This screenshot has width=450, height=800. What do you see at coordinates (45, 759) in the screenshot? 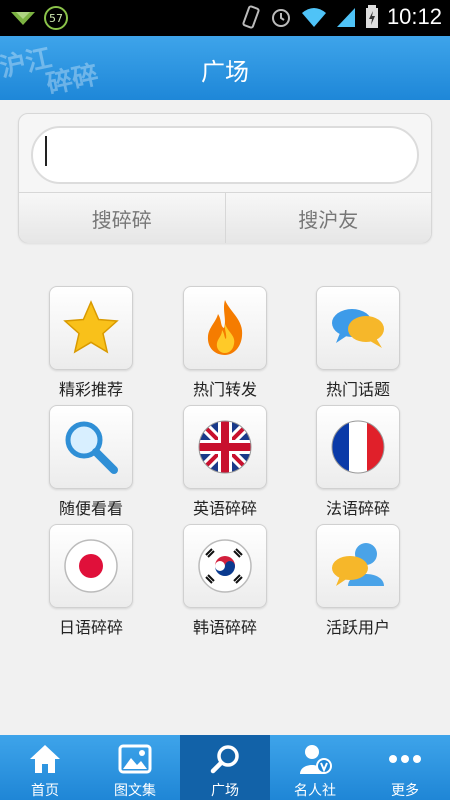
I see `home-icon` at bounding box center [45, 759].